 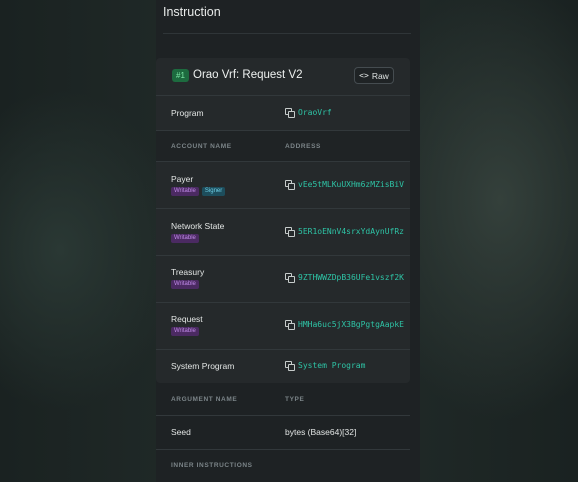 I want to click on divider, so click(x=287, y=33).